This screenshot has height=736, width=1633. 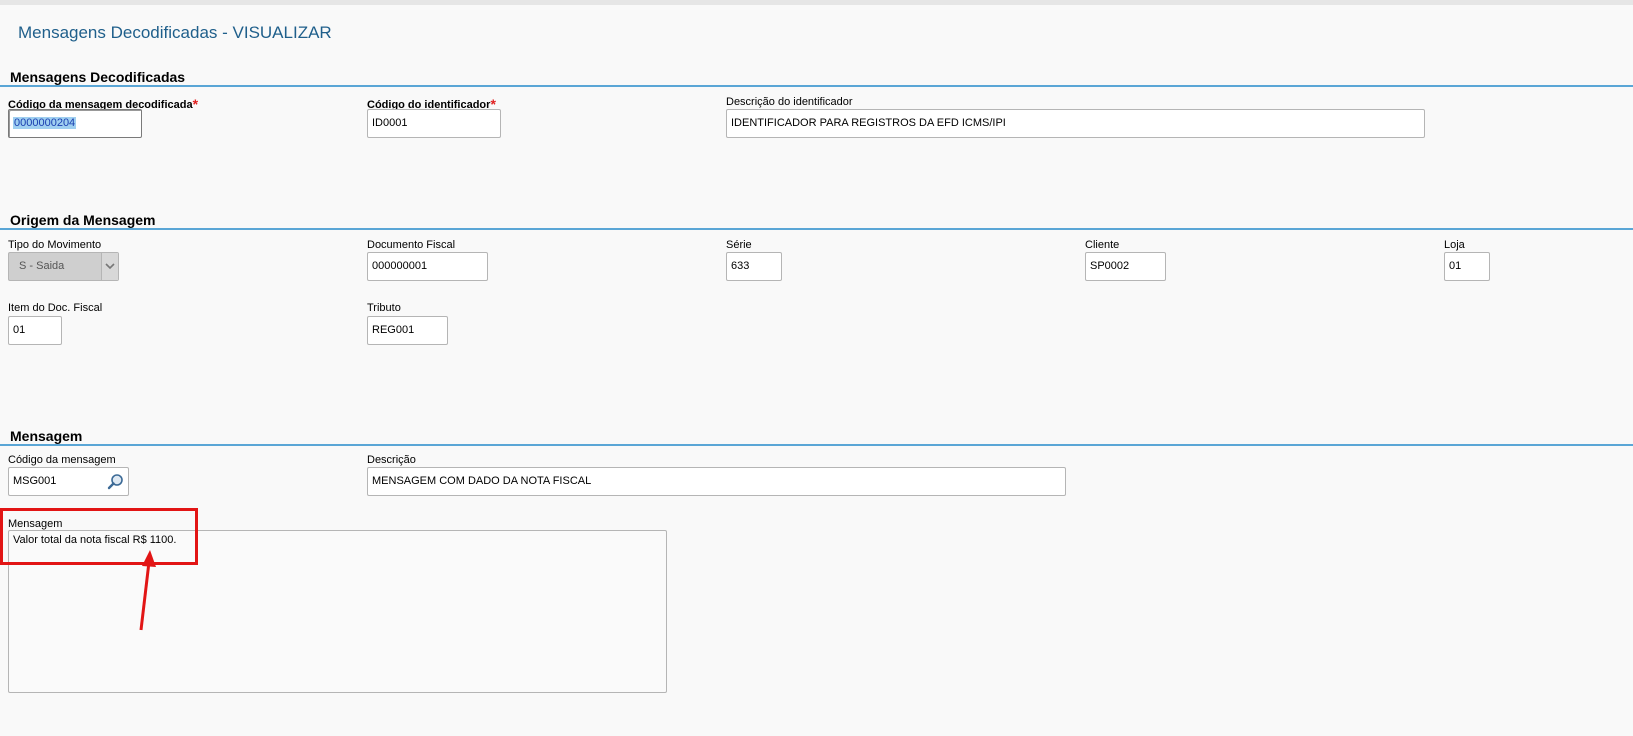 I want to click on descricao-identificador-label: Descrição do identificador, so click(x=789, y=102).